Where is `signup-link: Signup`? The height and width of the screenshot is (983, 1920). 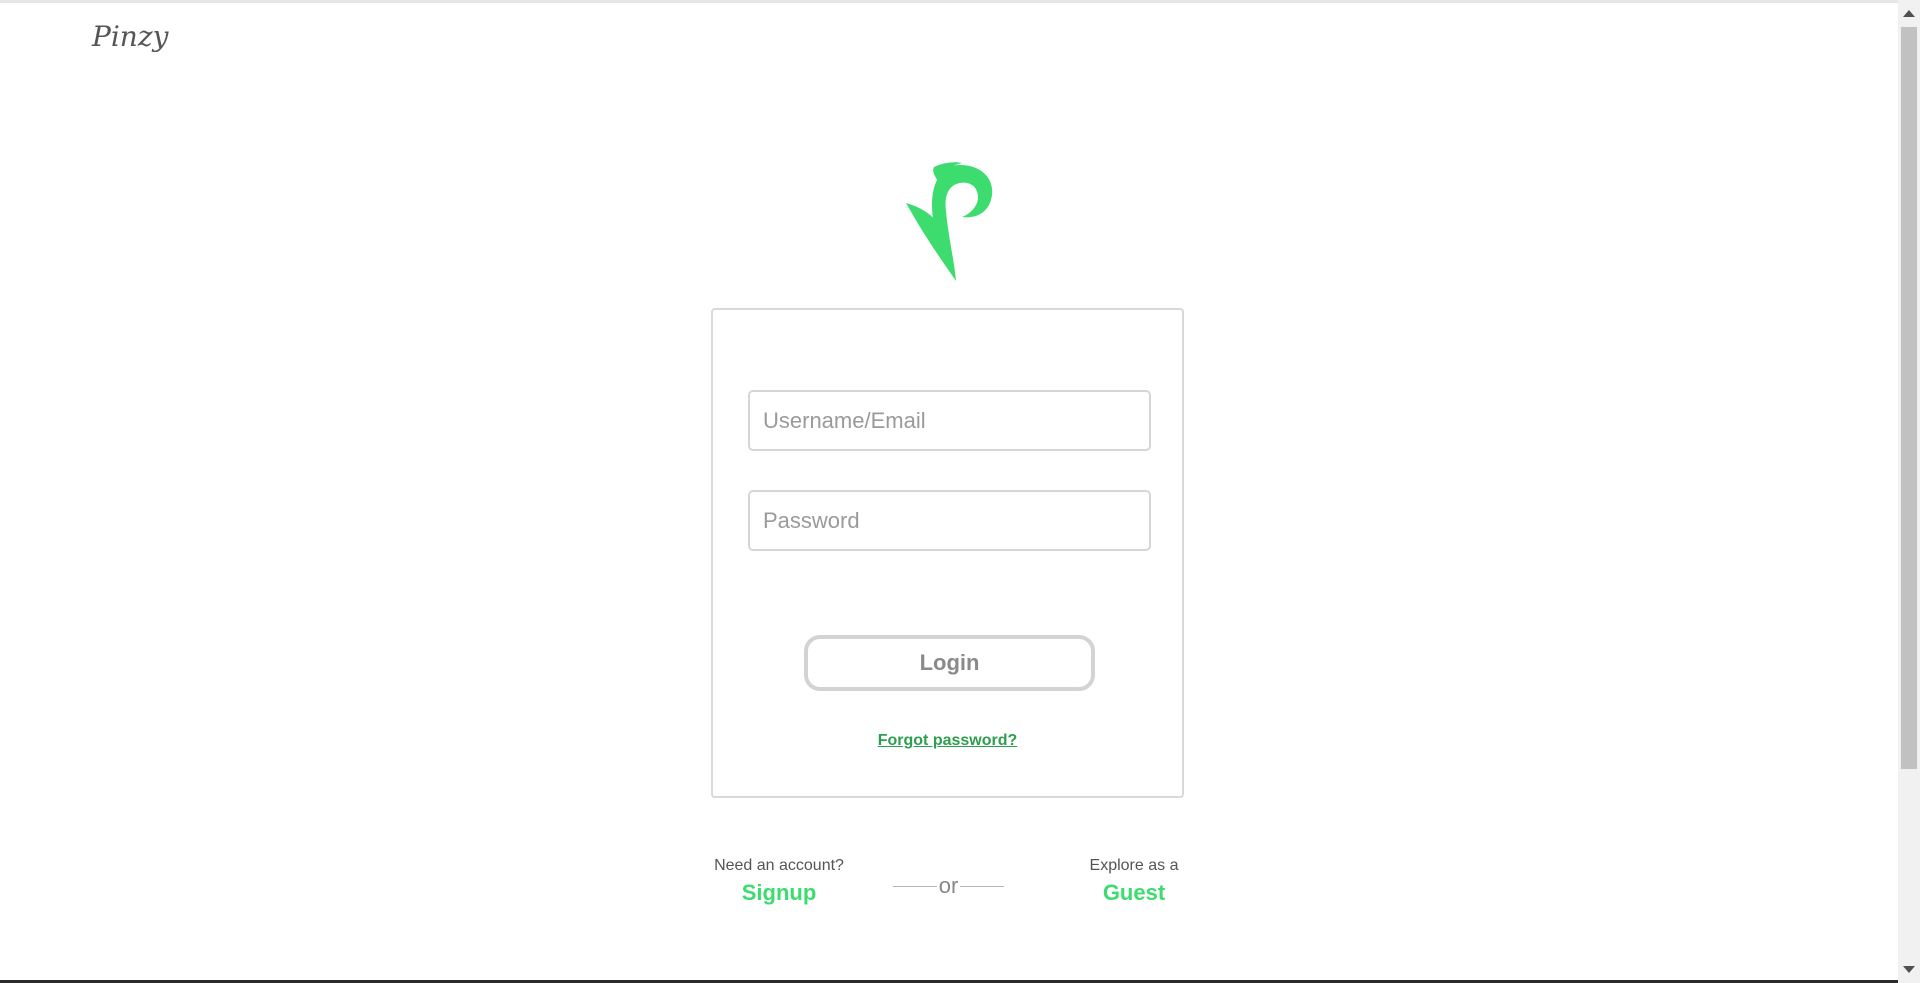 signup-link: Signup is located at coordinates (779, 893).